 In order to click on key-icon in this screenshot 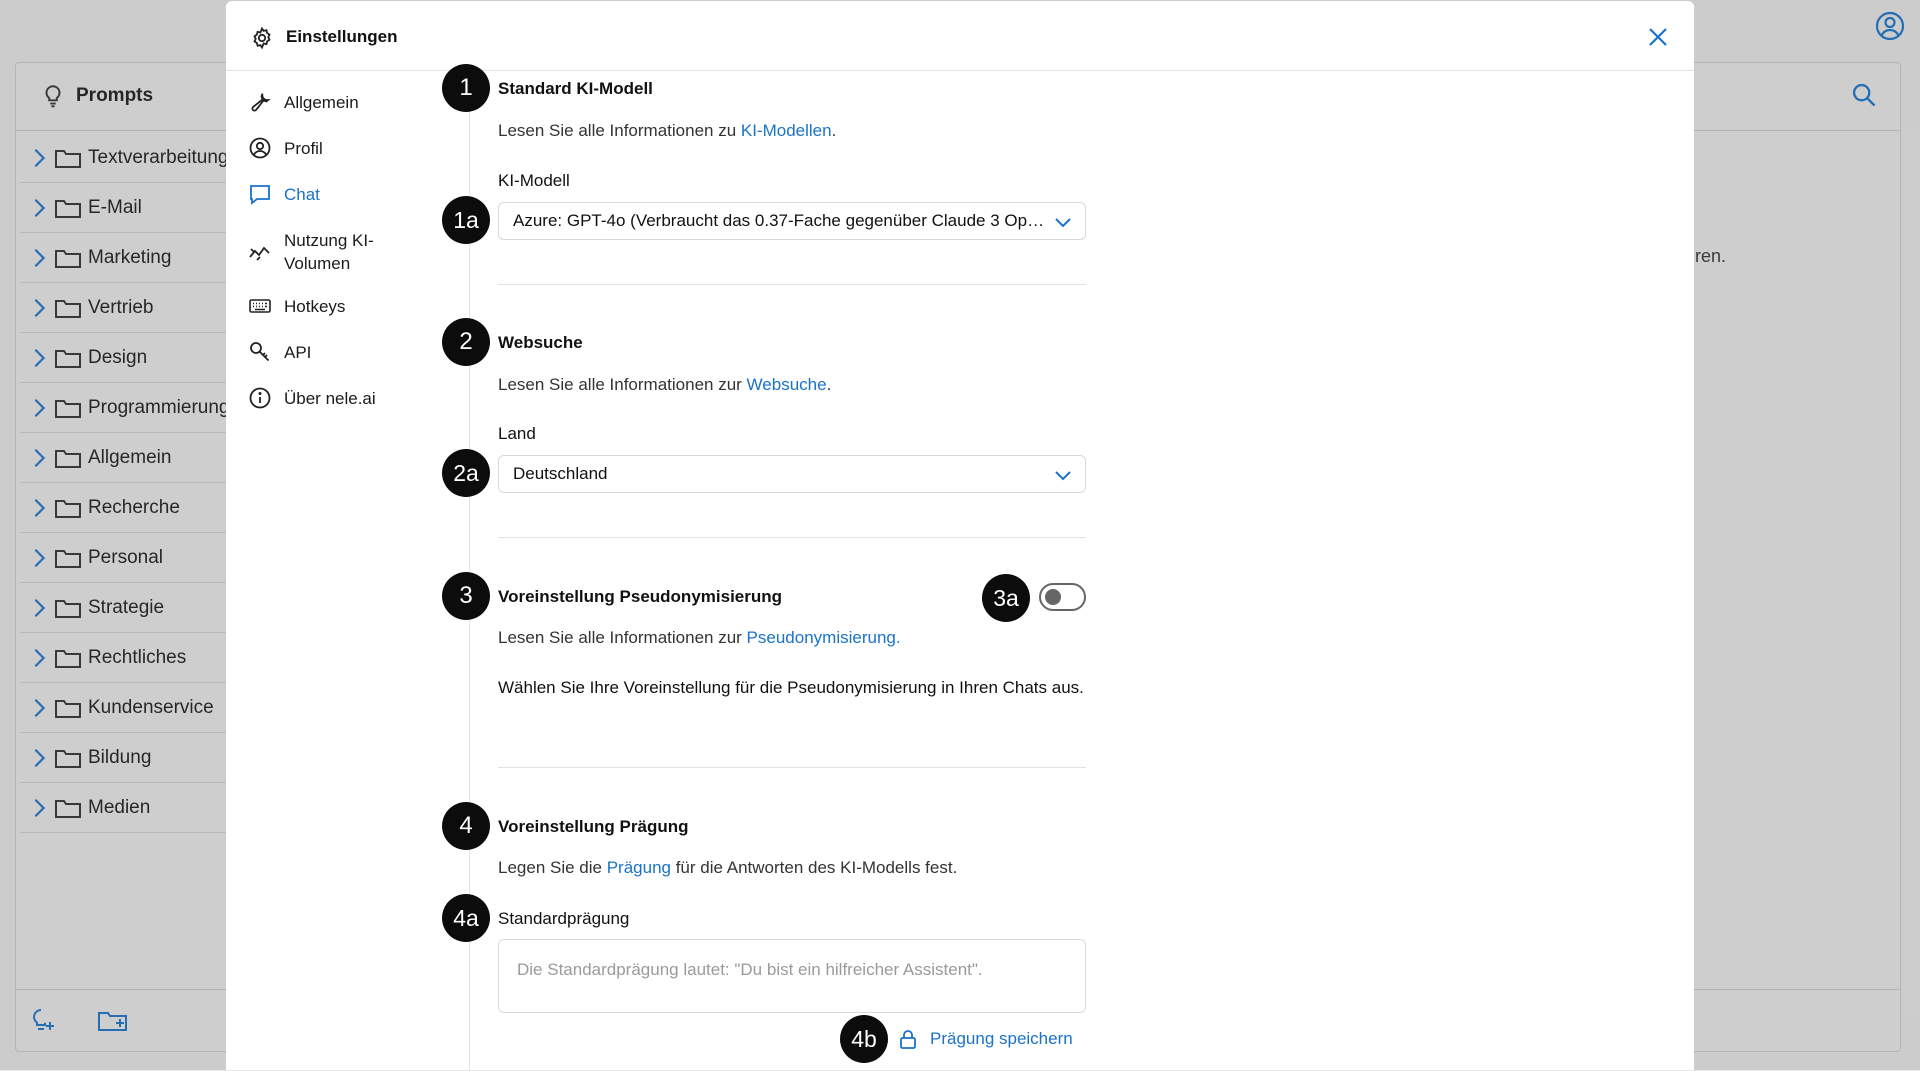, I will do `click(260, 352)`.